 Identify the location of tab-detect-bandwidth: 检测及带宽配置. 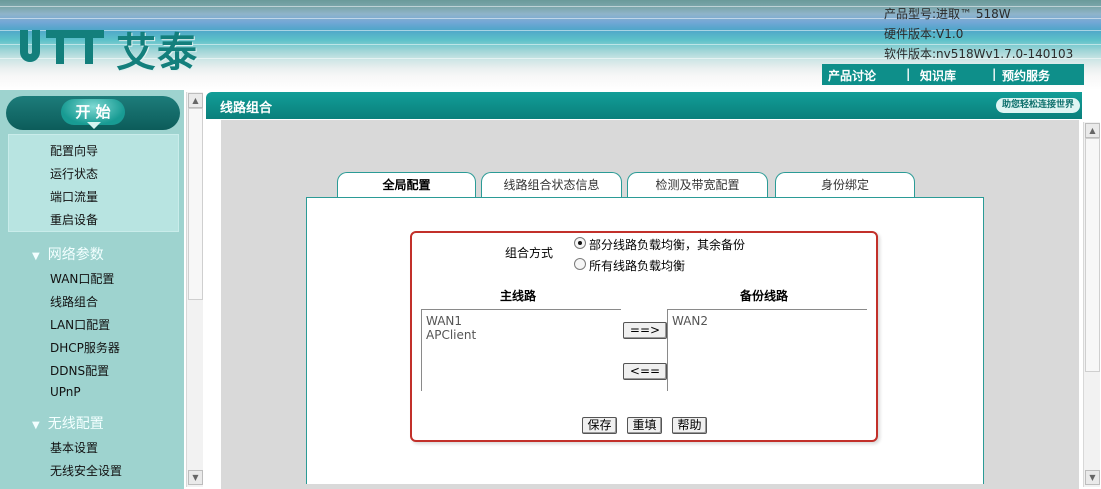
(697, 185).